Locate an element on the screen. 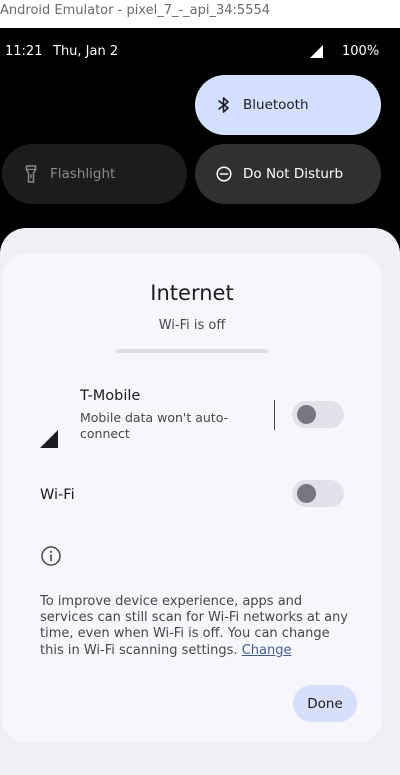 The width and height of the screenshot is (400, 775). quick-tile-do-not-disturb: Do Not Disturb is located at coordinates (288, 174).